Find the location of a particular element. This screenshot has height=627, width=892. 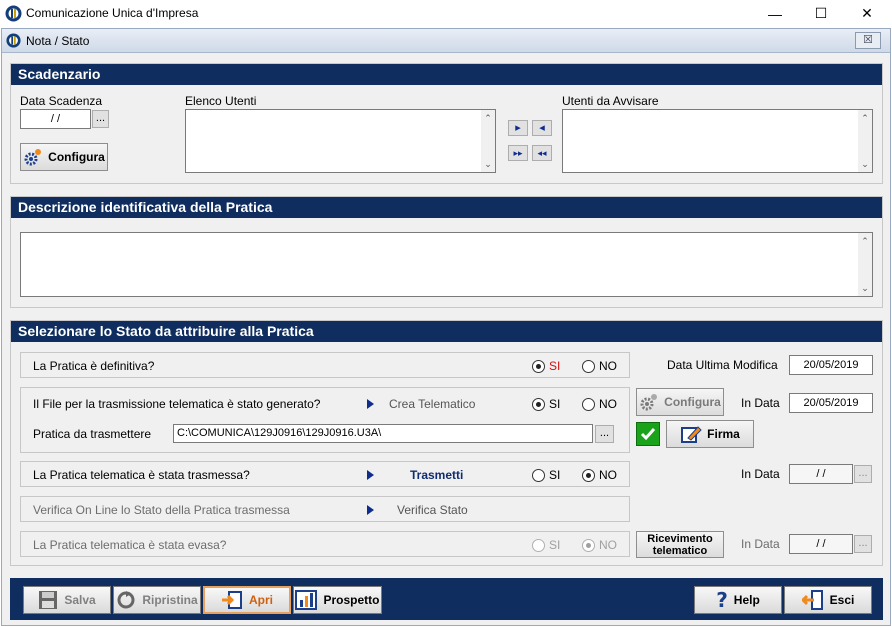

trasmessa-no-radio: NO is located at coordinates (599, 475).